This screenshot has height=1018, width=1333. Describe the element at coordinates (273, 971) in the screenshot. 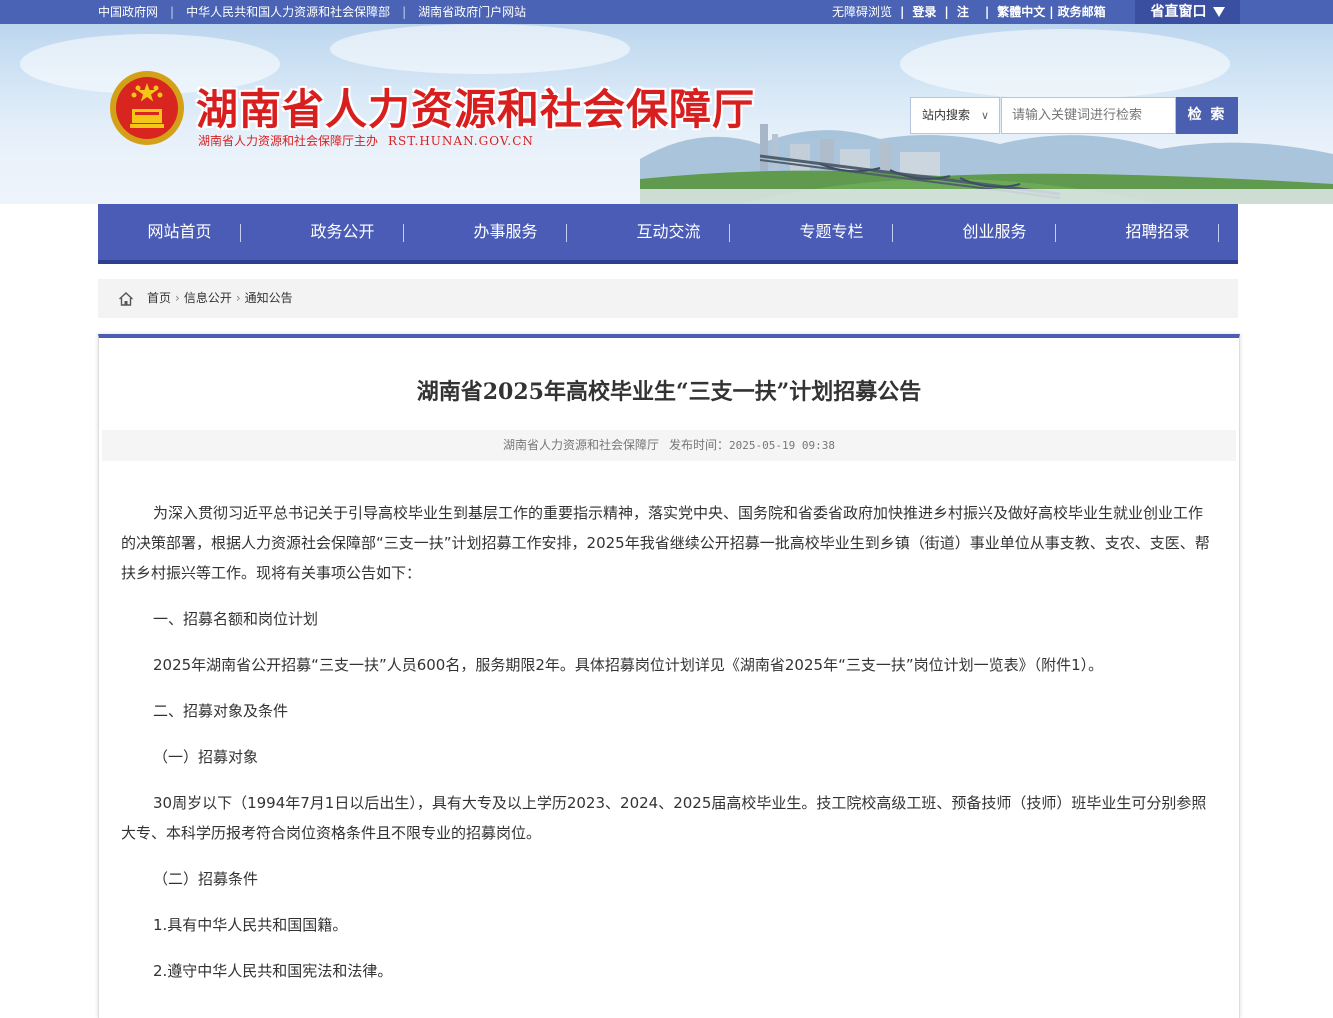

I see `paragraph: 2.遵守中华人民共和国宪法和法律。` at that location.